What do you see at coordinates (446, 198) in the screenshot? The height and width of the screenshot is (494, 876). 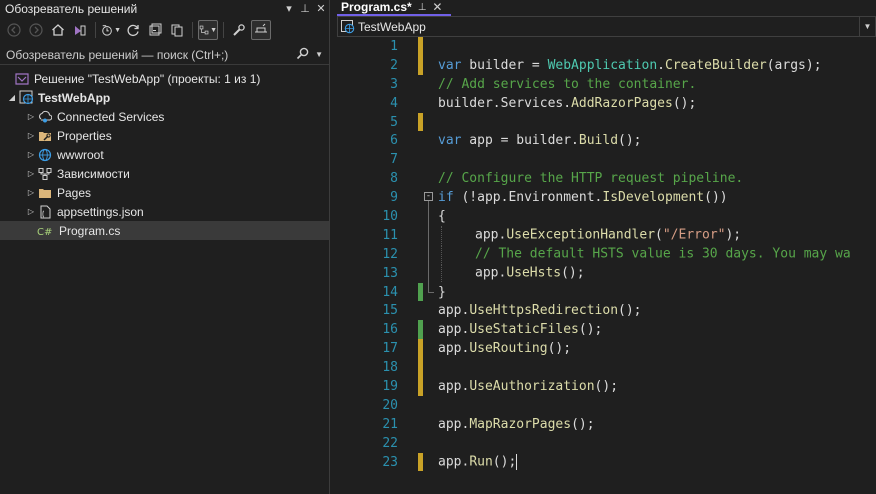 I see `code-token: if` at bounding box center [446, 198].